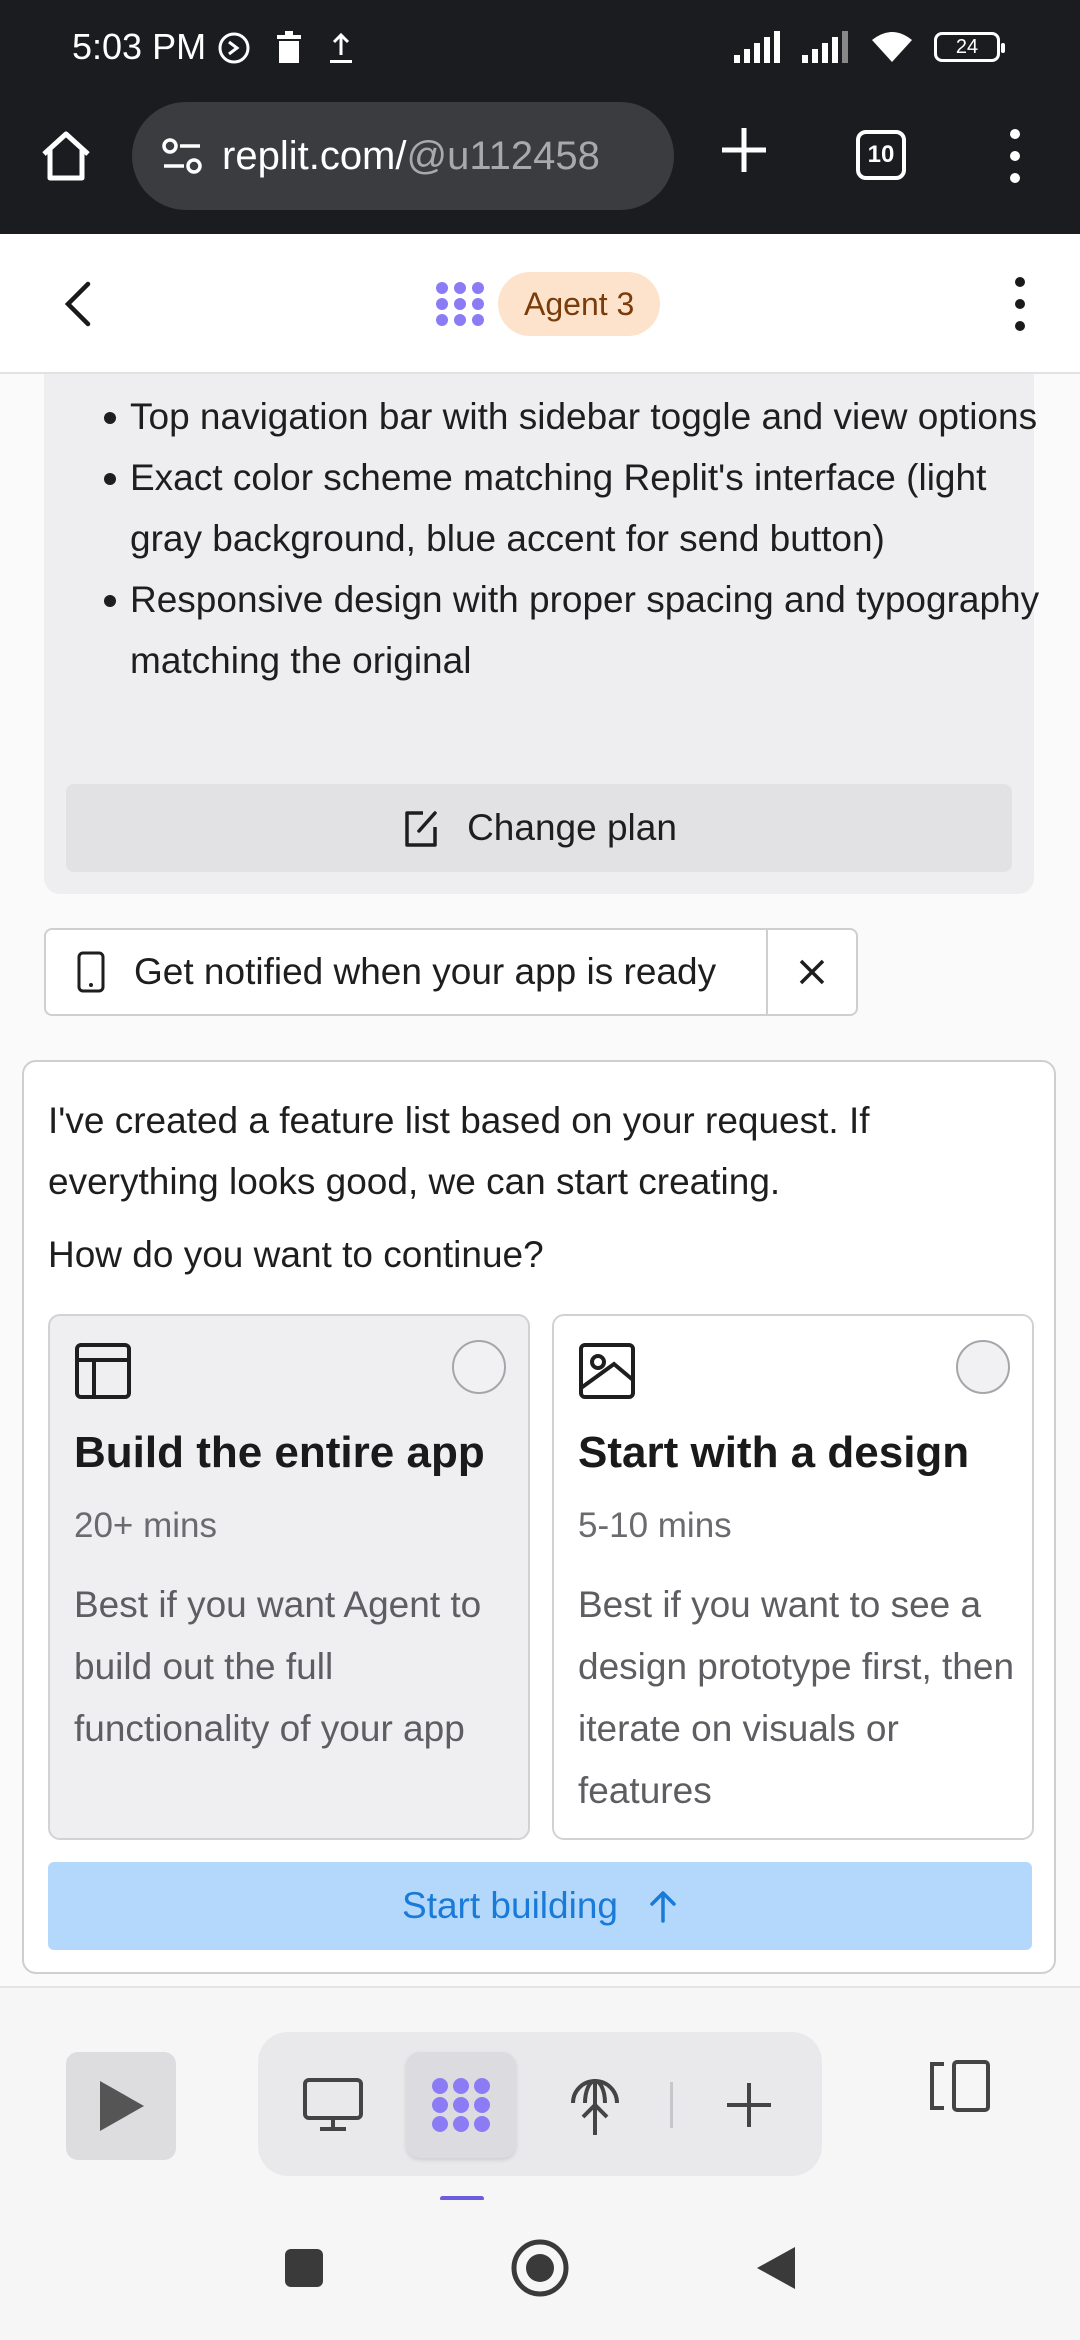 This screenshot has height=2340, width=1080. I want to click on url-host: replit.com/, so click(314, 155).